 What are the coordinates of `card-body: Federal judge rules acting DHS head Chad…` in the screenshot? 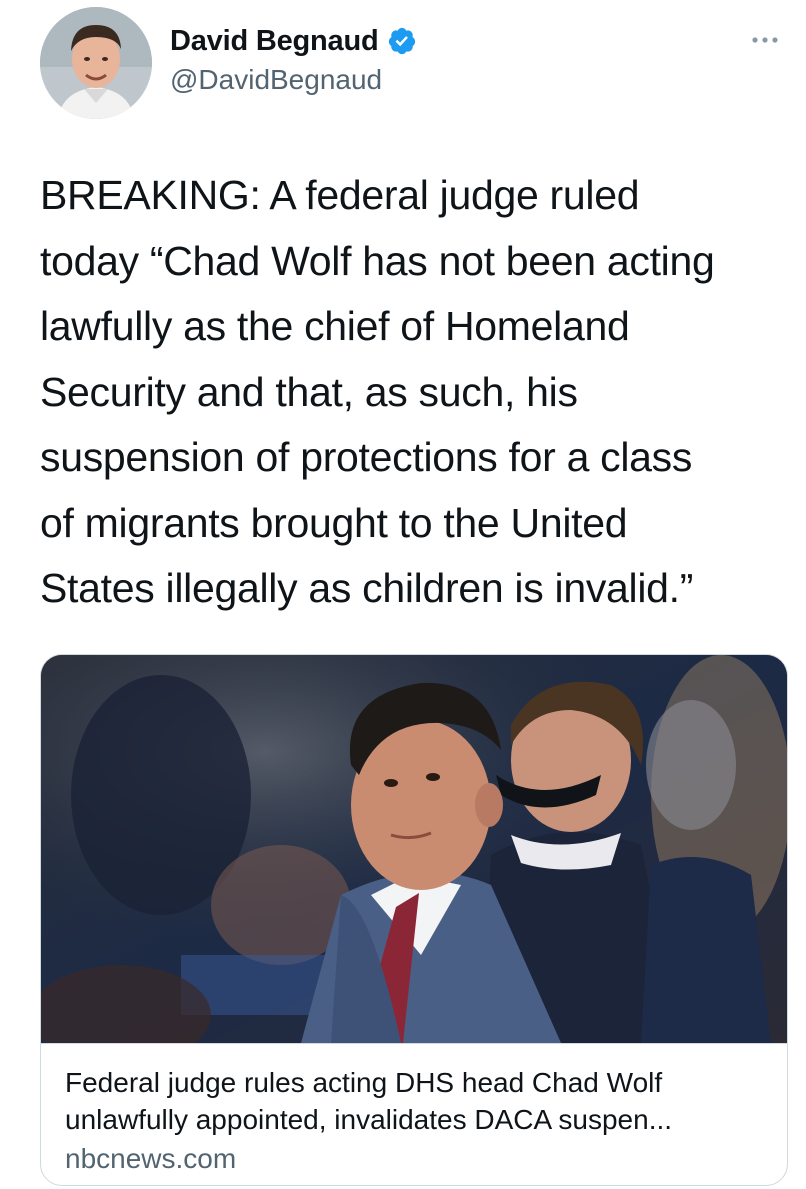 It's located at (414, 1110).